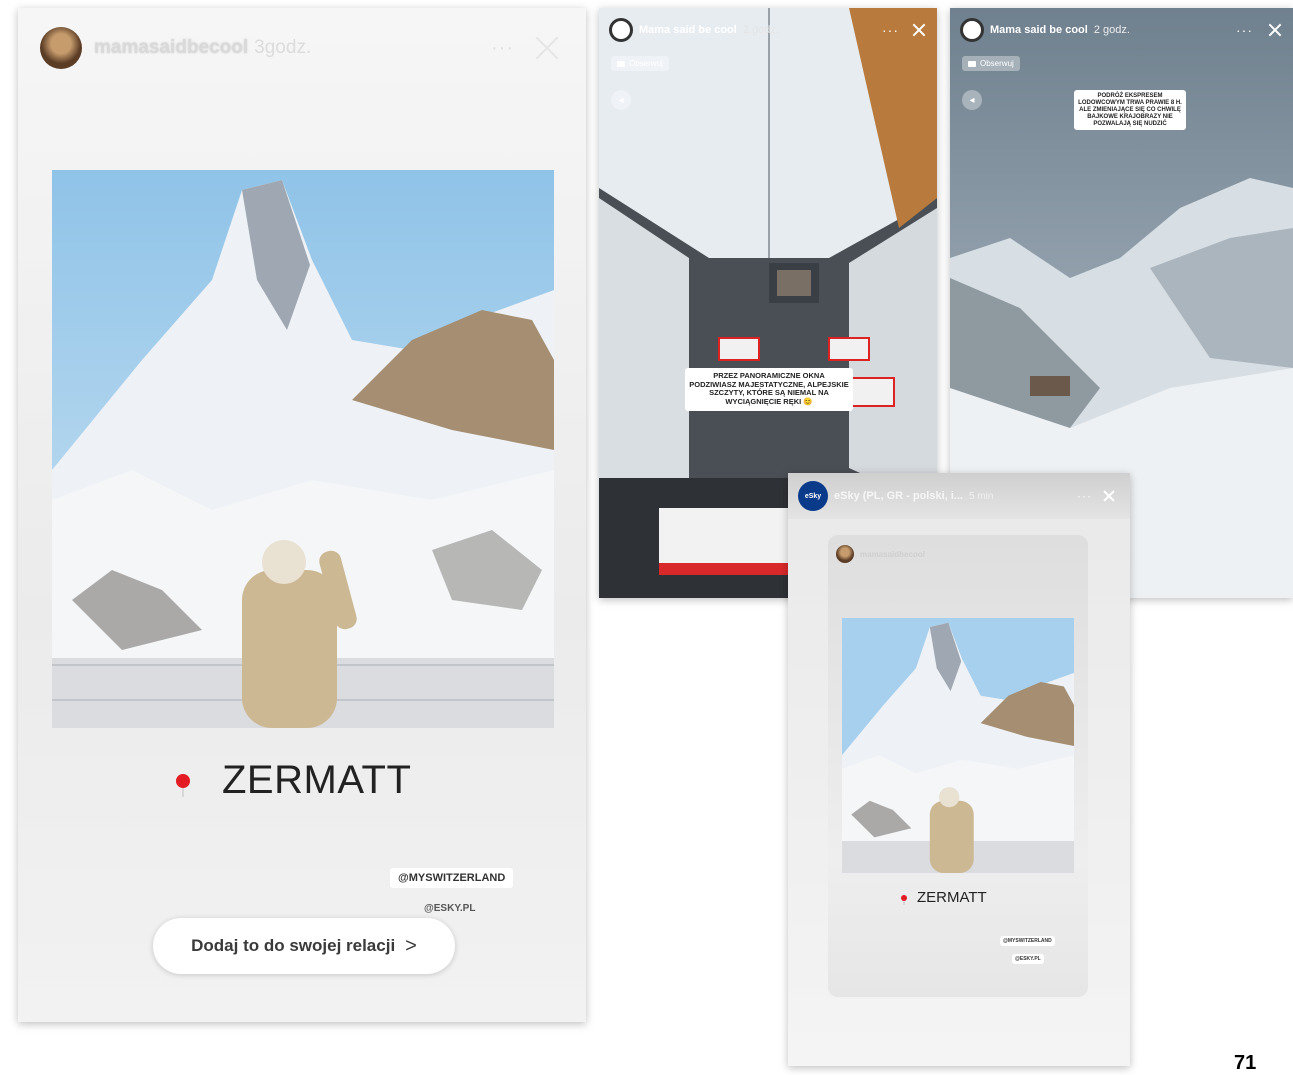 This screenshot has height=1075, width=1293. I want to click on page-number: 71, so click(1245, 1063).